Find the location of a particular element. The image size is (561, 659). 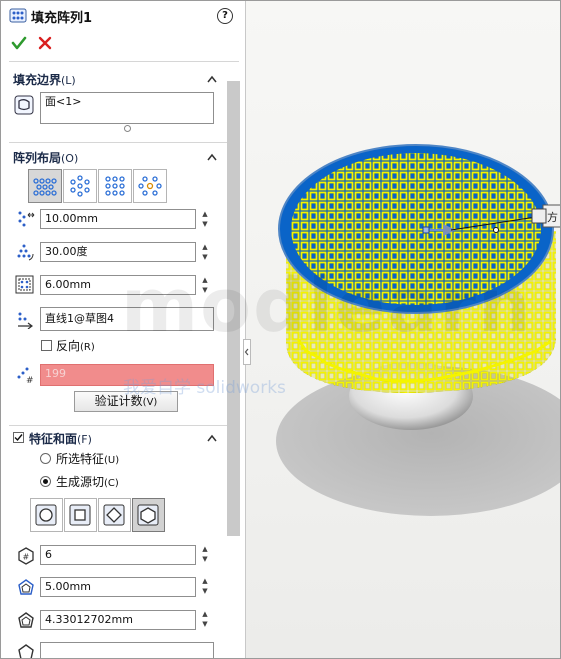

polygon-seed-icon is located at coordinates (148, 515).